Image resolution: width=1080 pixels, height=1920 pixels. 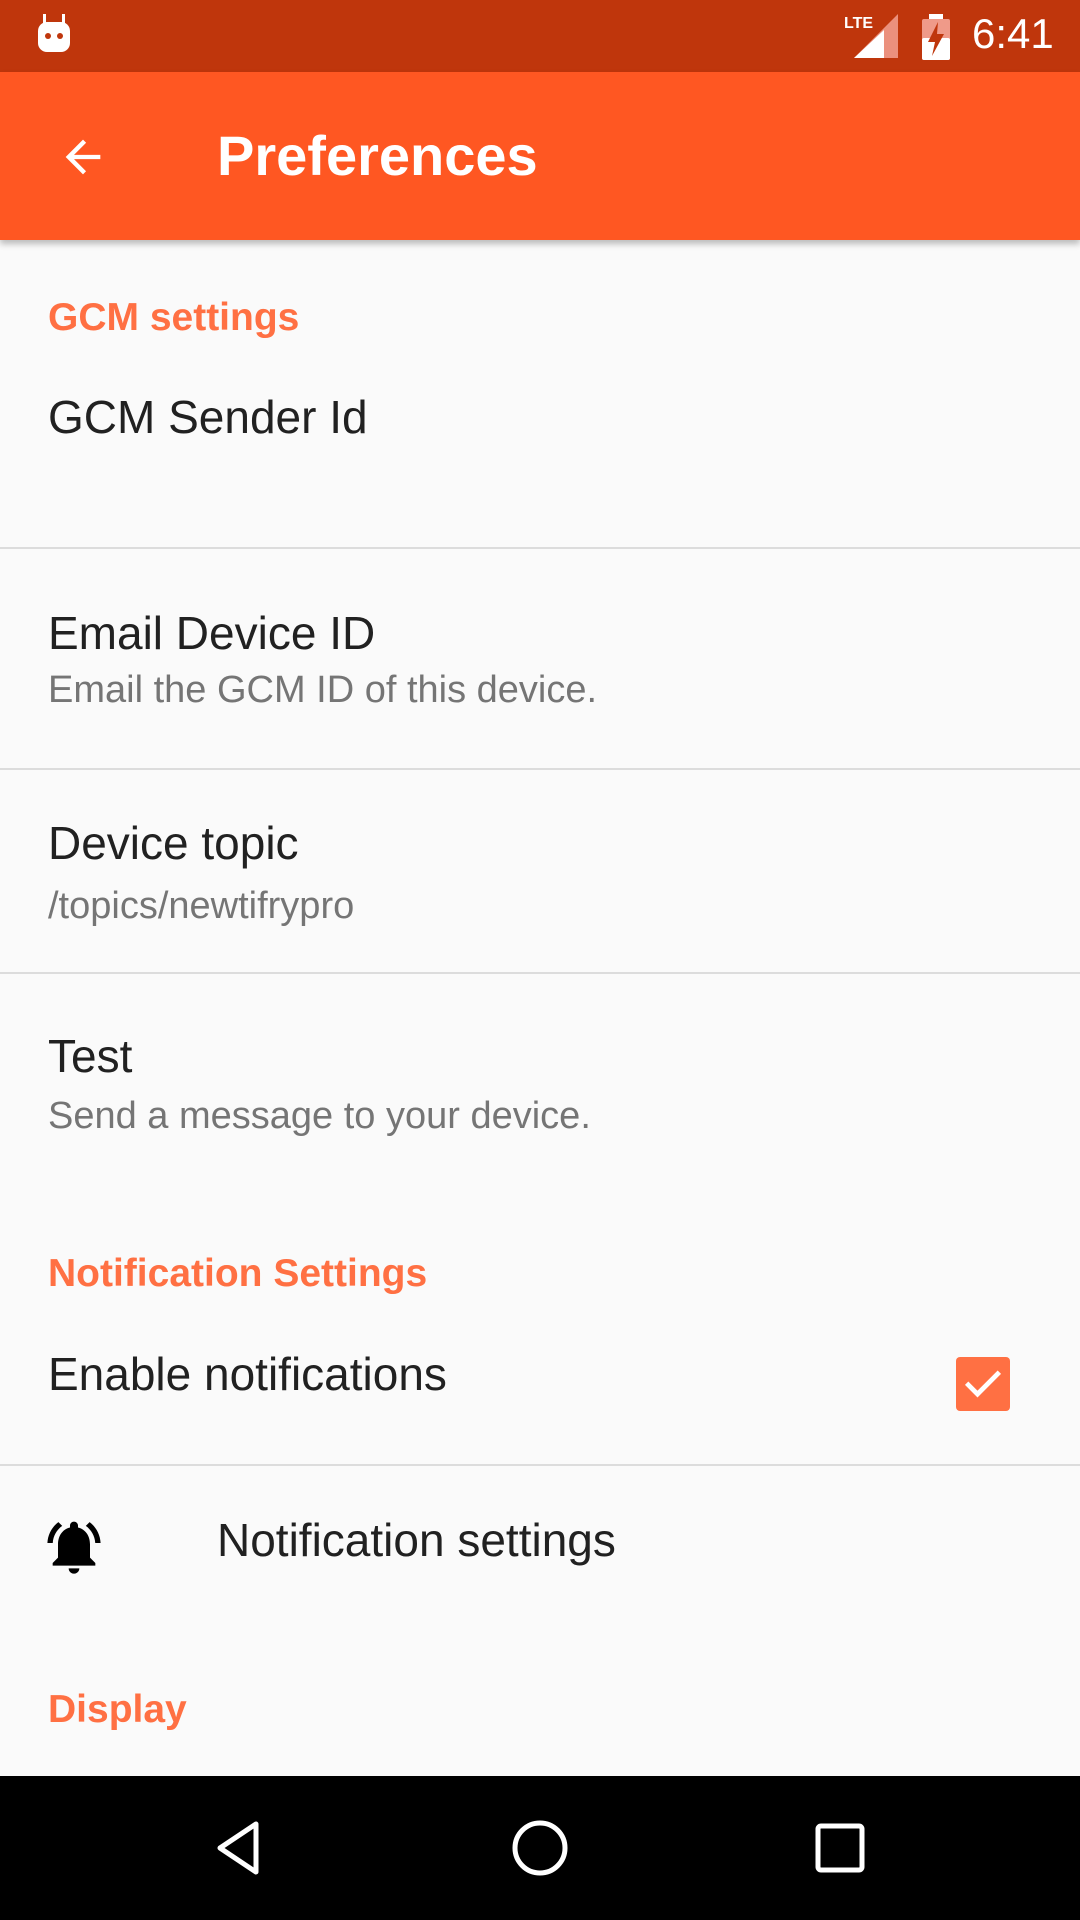 I want to click on checkmark-icon, so click(x=983, y=1384).